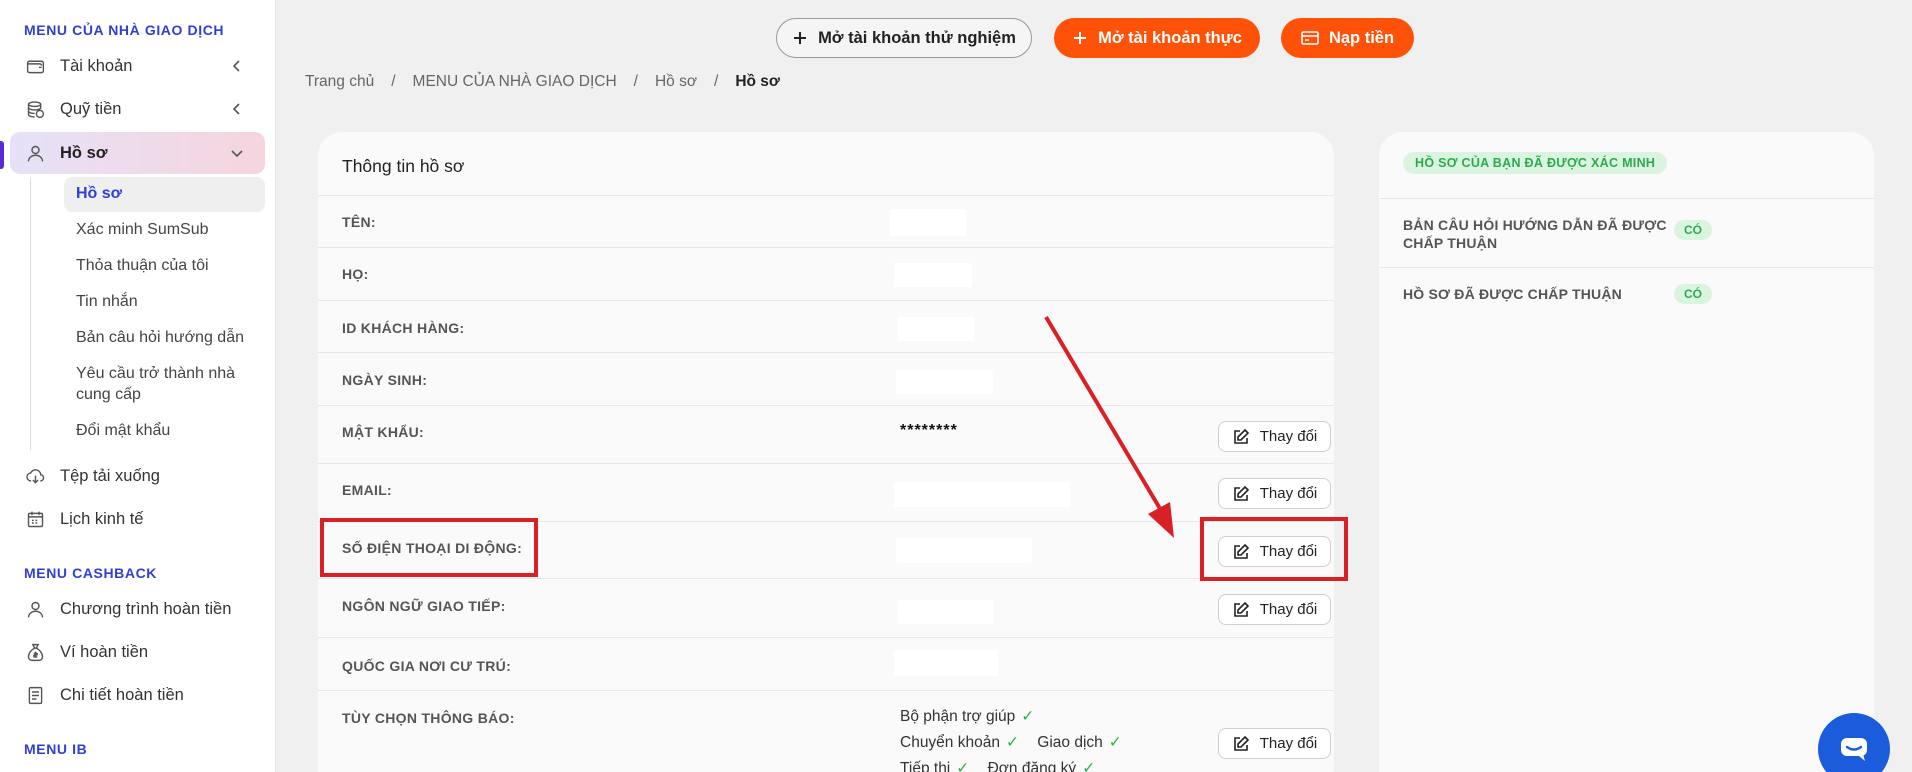  I want to click on label-password: MẬT KHẨU:, so click(383, 432).